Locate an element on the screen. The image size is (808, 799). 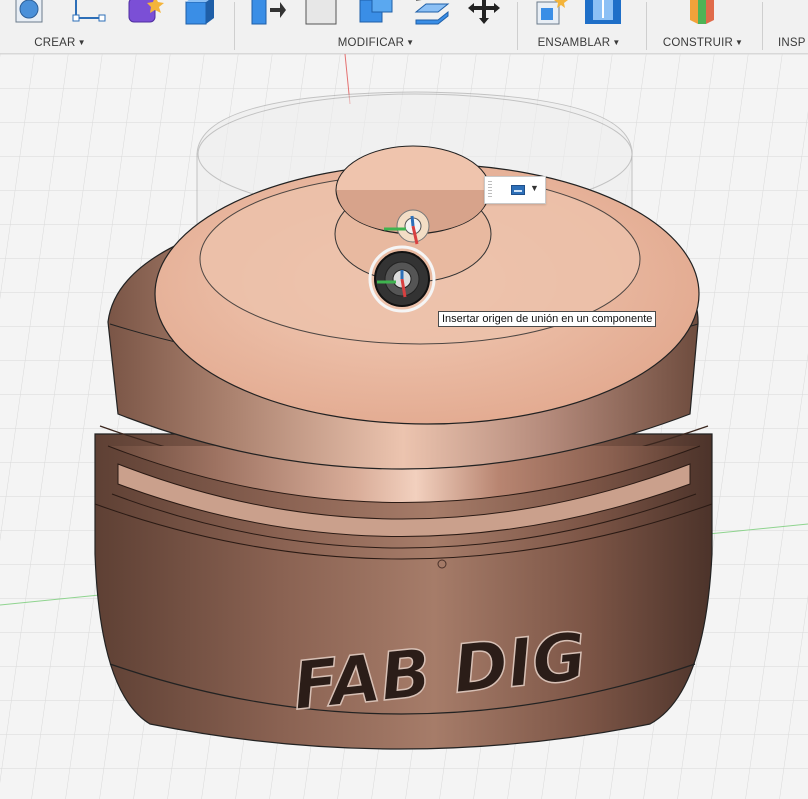
construct-plane-icon is located at coordinates (702, 13).